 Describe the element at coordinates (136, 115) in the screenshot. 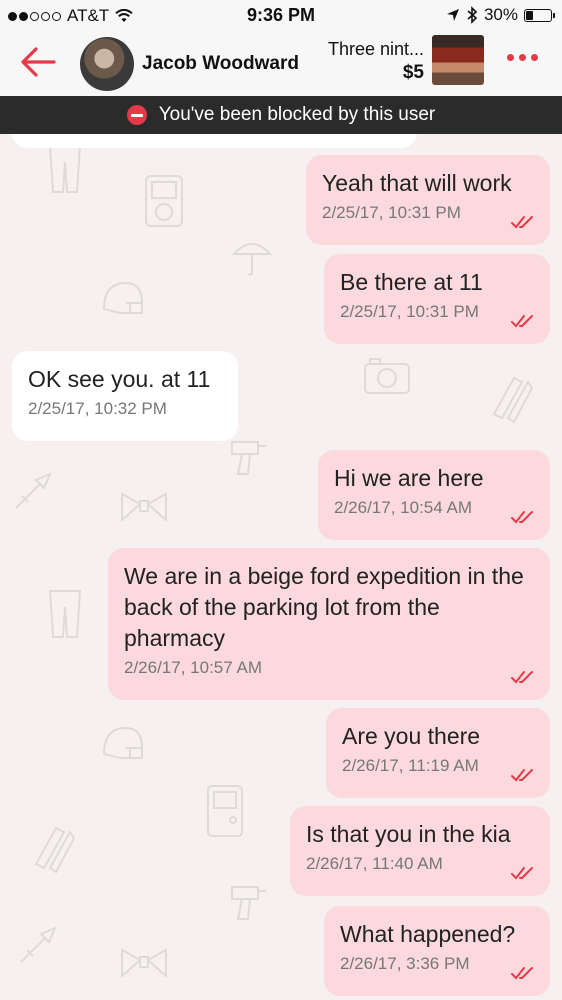

I see `blocked-icon` at that location.